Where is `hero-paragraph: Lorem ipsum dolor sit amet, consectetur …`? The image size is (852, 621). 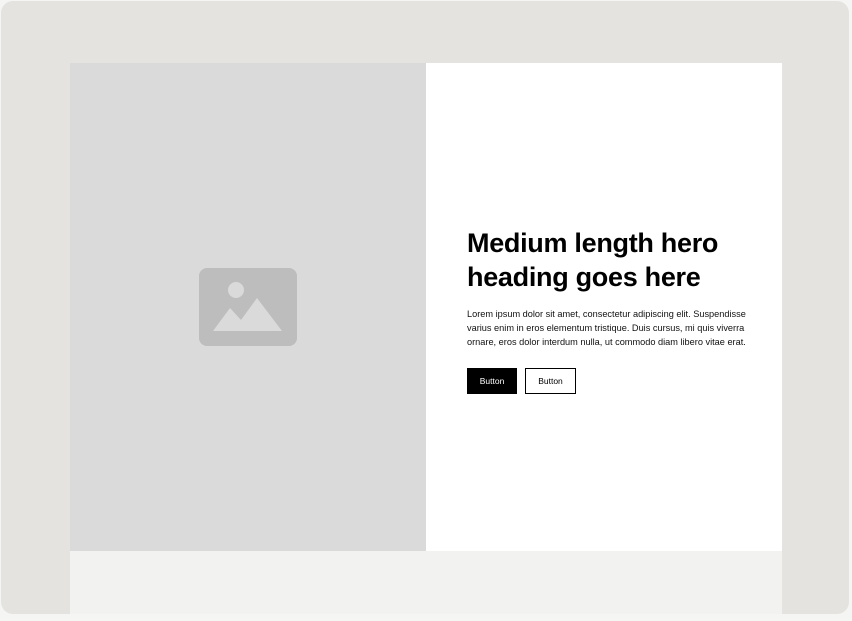 hero-paragraph: Lorem ipsum dolor sit amet, consectetur … is located at coordinates (606, 328).